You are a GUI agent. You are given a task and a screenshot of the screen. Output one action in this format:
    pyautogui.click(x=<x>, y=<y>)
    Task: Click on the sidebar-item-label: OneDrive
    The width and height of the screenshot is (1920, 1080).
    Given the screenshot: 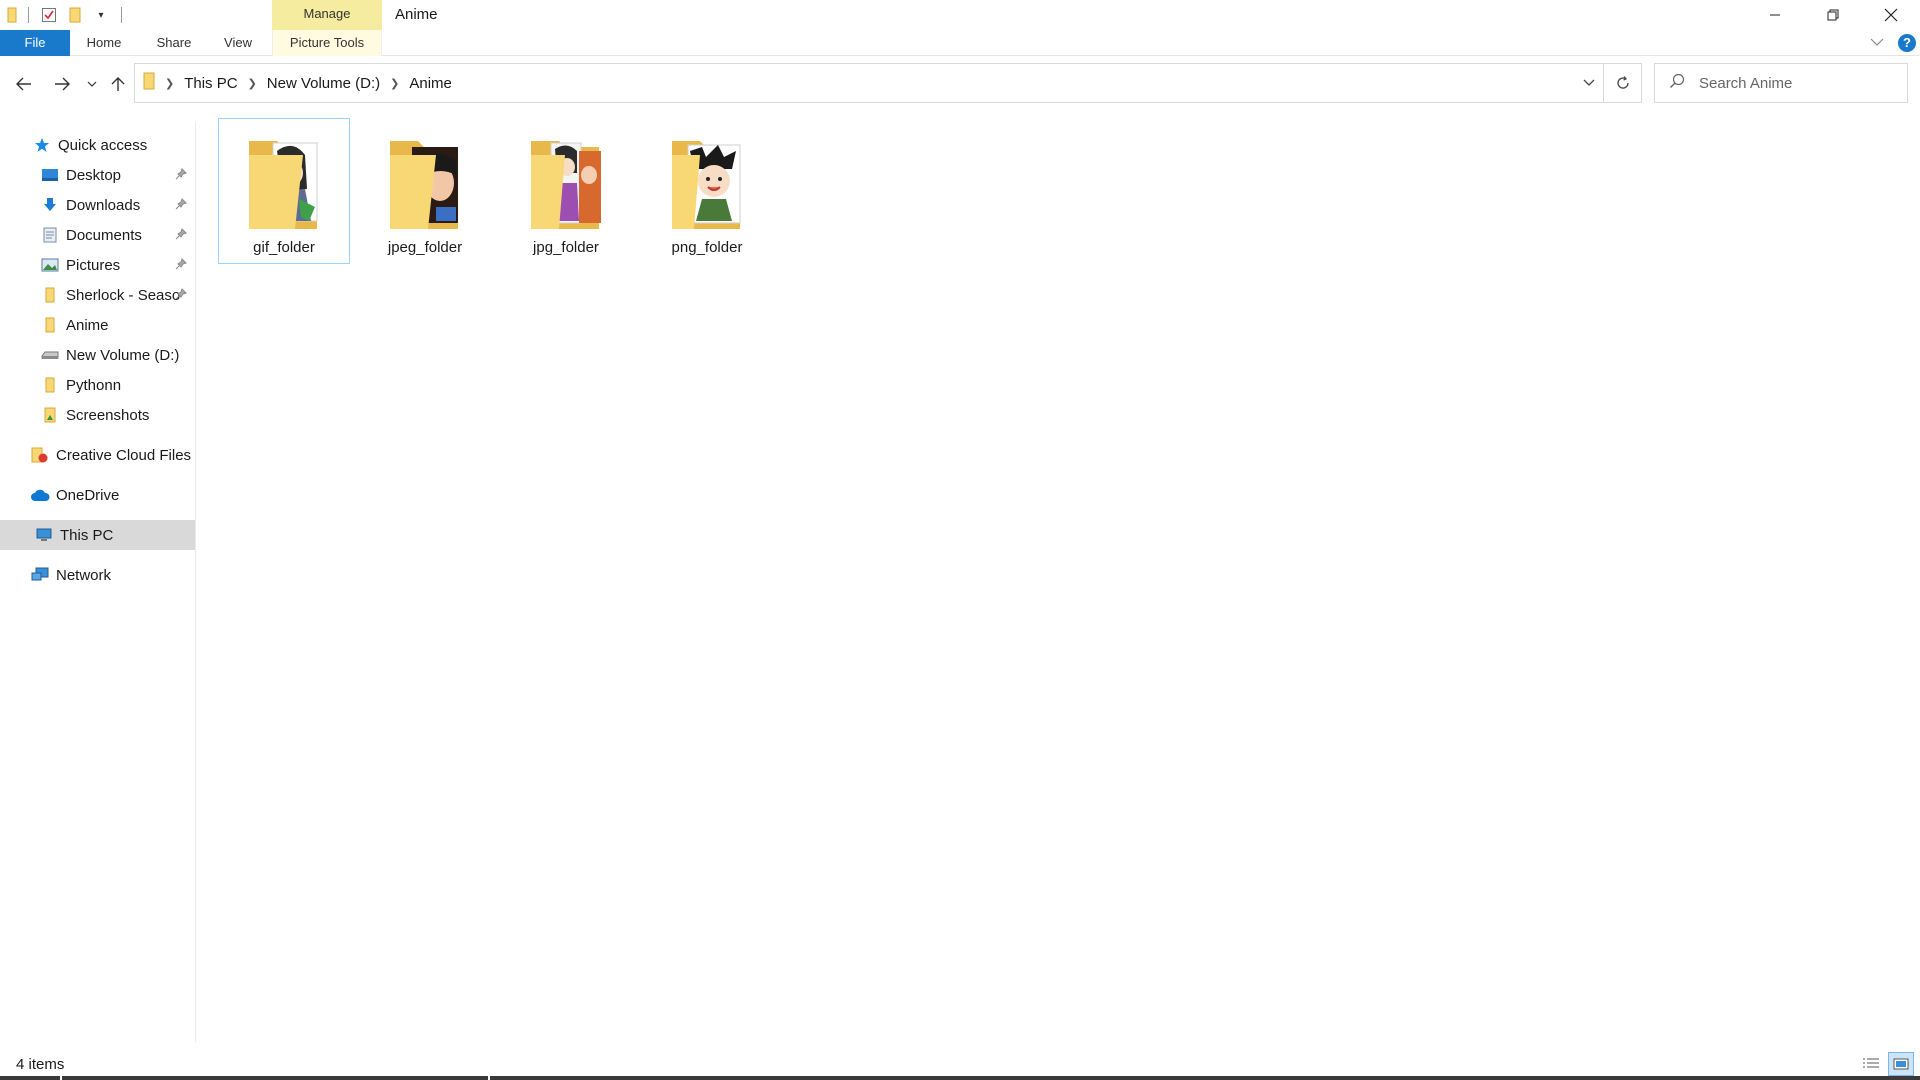 What is the action you would take?
    pyautogui.click(x=88, y=495)
    